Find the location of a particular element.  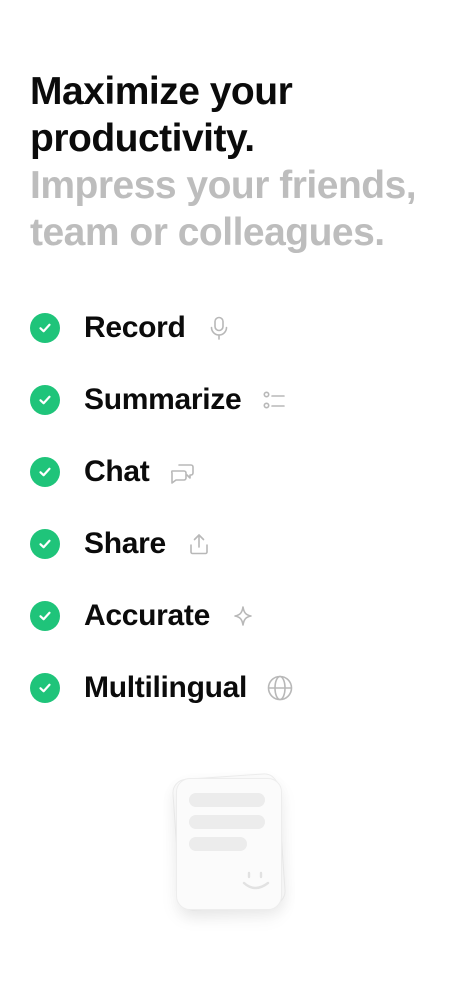

feature-label: Chat is located at coordinates (117, 471).